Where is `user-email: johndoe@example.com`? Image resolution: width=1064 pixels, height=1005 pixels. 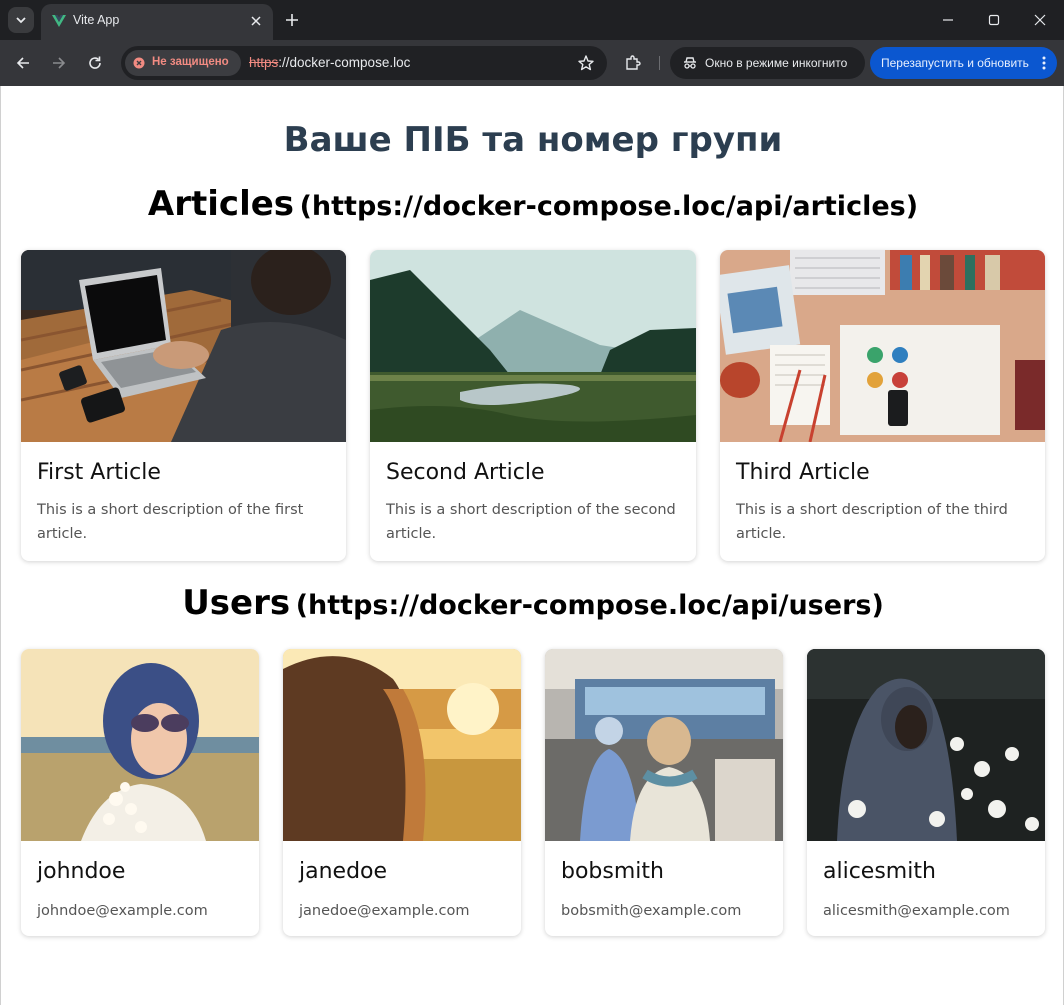 user-email: johndoe@example.com is located at coordinates (122, 911).